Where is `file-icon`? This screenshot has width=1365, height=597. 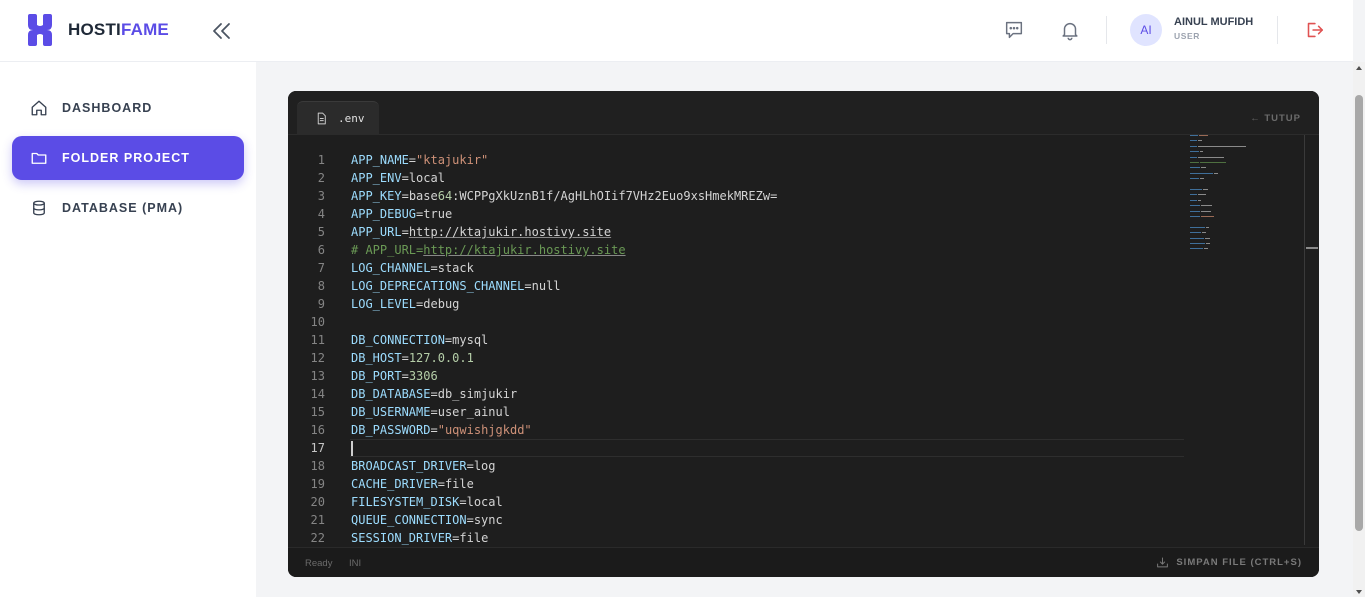
file-icon is located at coordinates (321, 118).